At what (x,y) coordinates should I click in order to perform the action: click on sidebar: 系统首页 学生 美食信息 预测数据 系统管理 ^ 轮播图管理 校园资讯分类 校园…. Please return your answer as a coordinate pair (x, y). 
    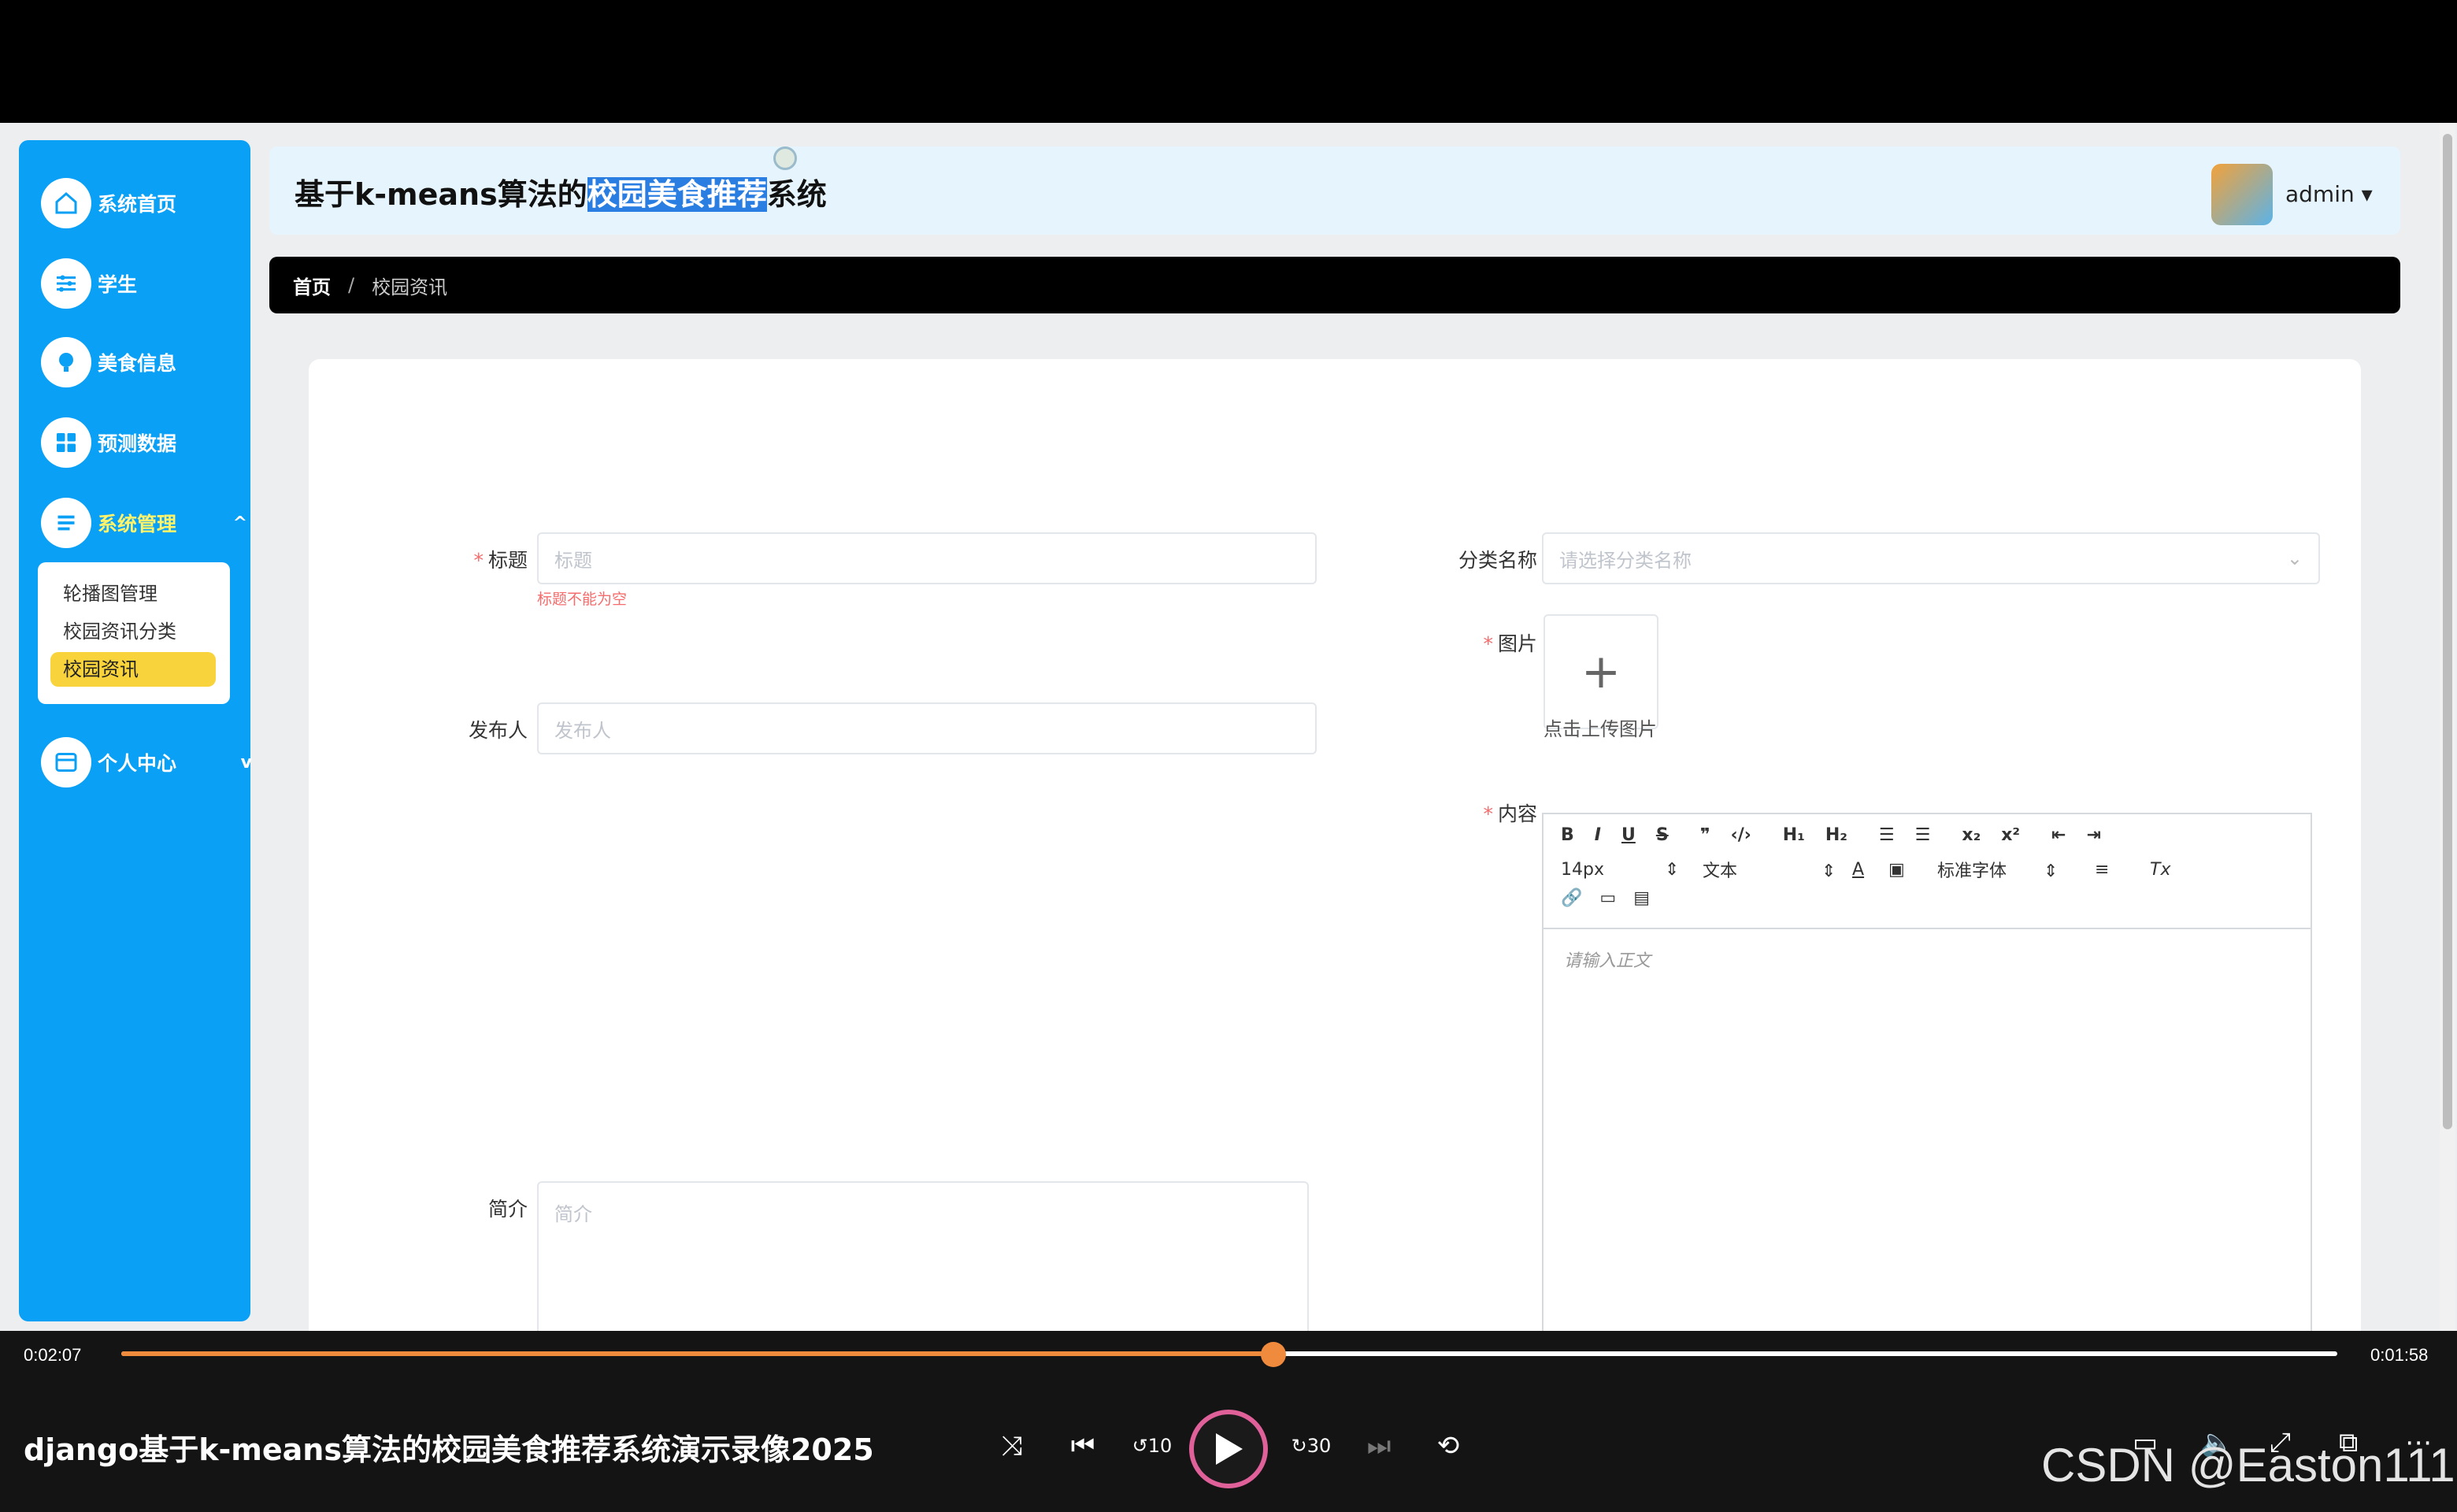
    Looking at the image, I should click on (135, 730).